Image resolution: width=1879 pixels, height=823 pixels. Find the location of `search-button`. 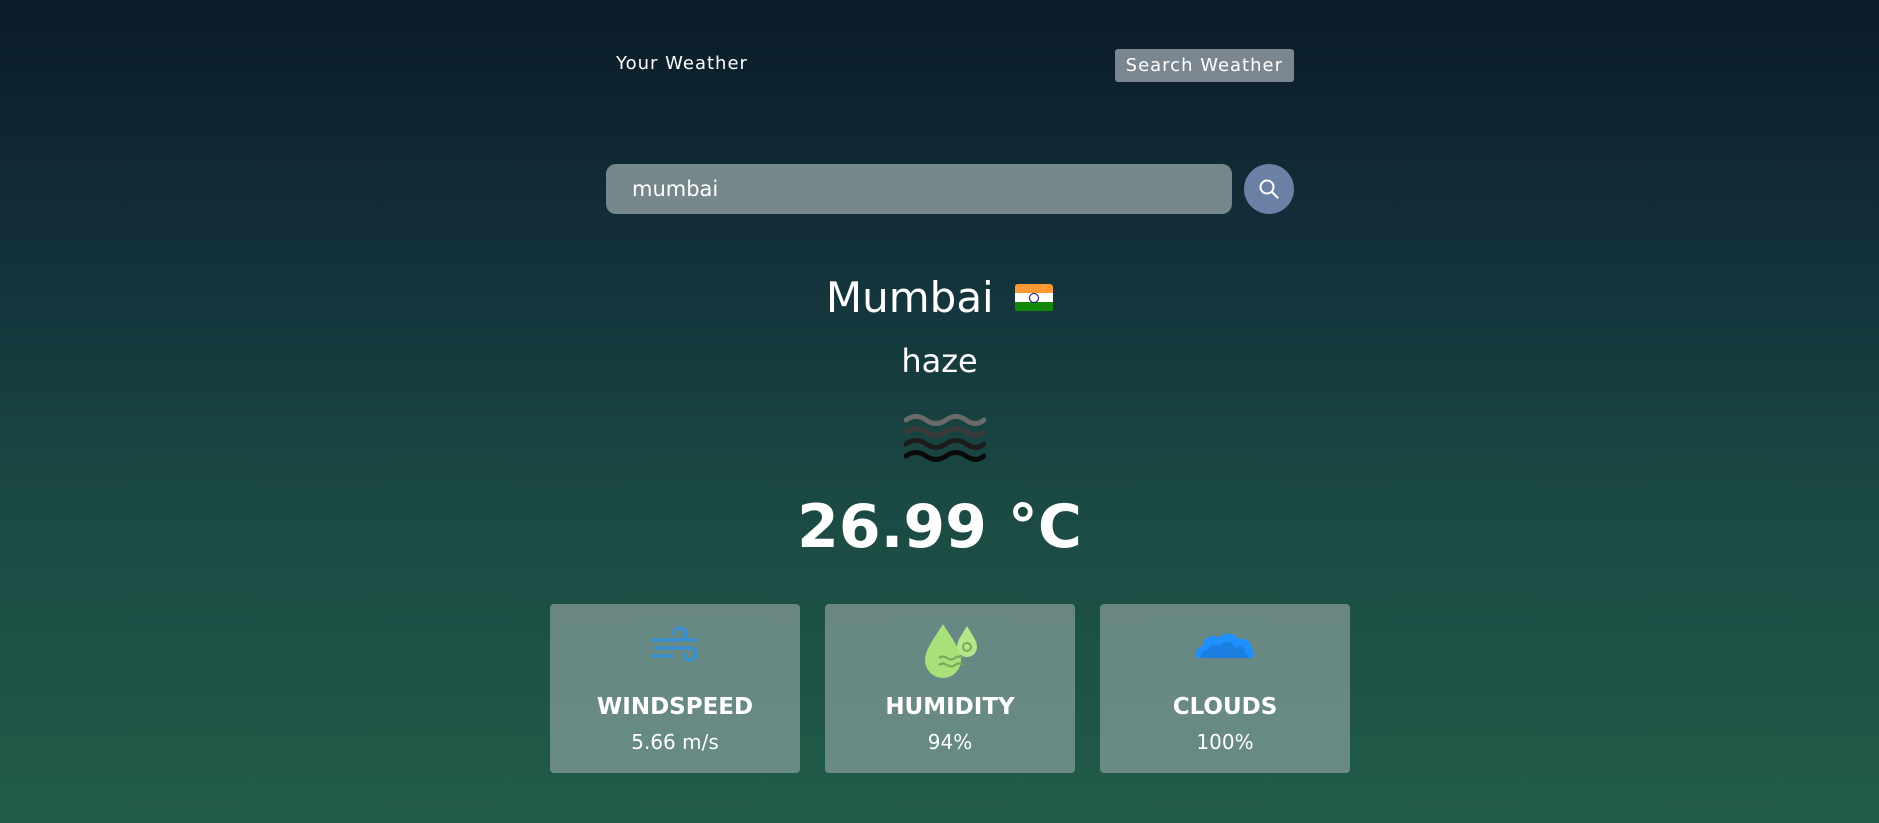

search-button is located at coordinates (1269, 189).